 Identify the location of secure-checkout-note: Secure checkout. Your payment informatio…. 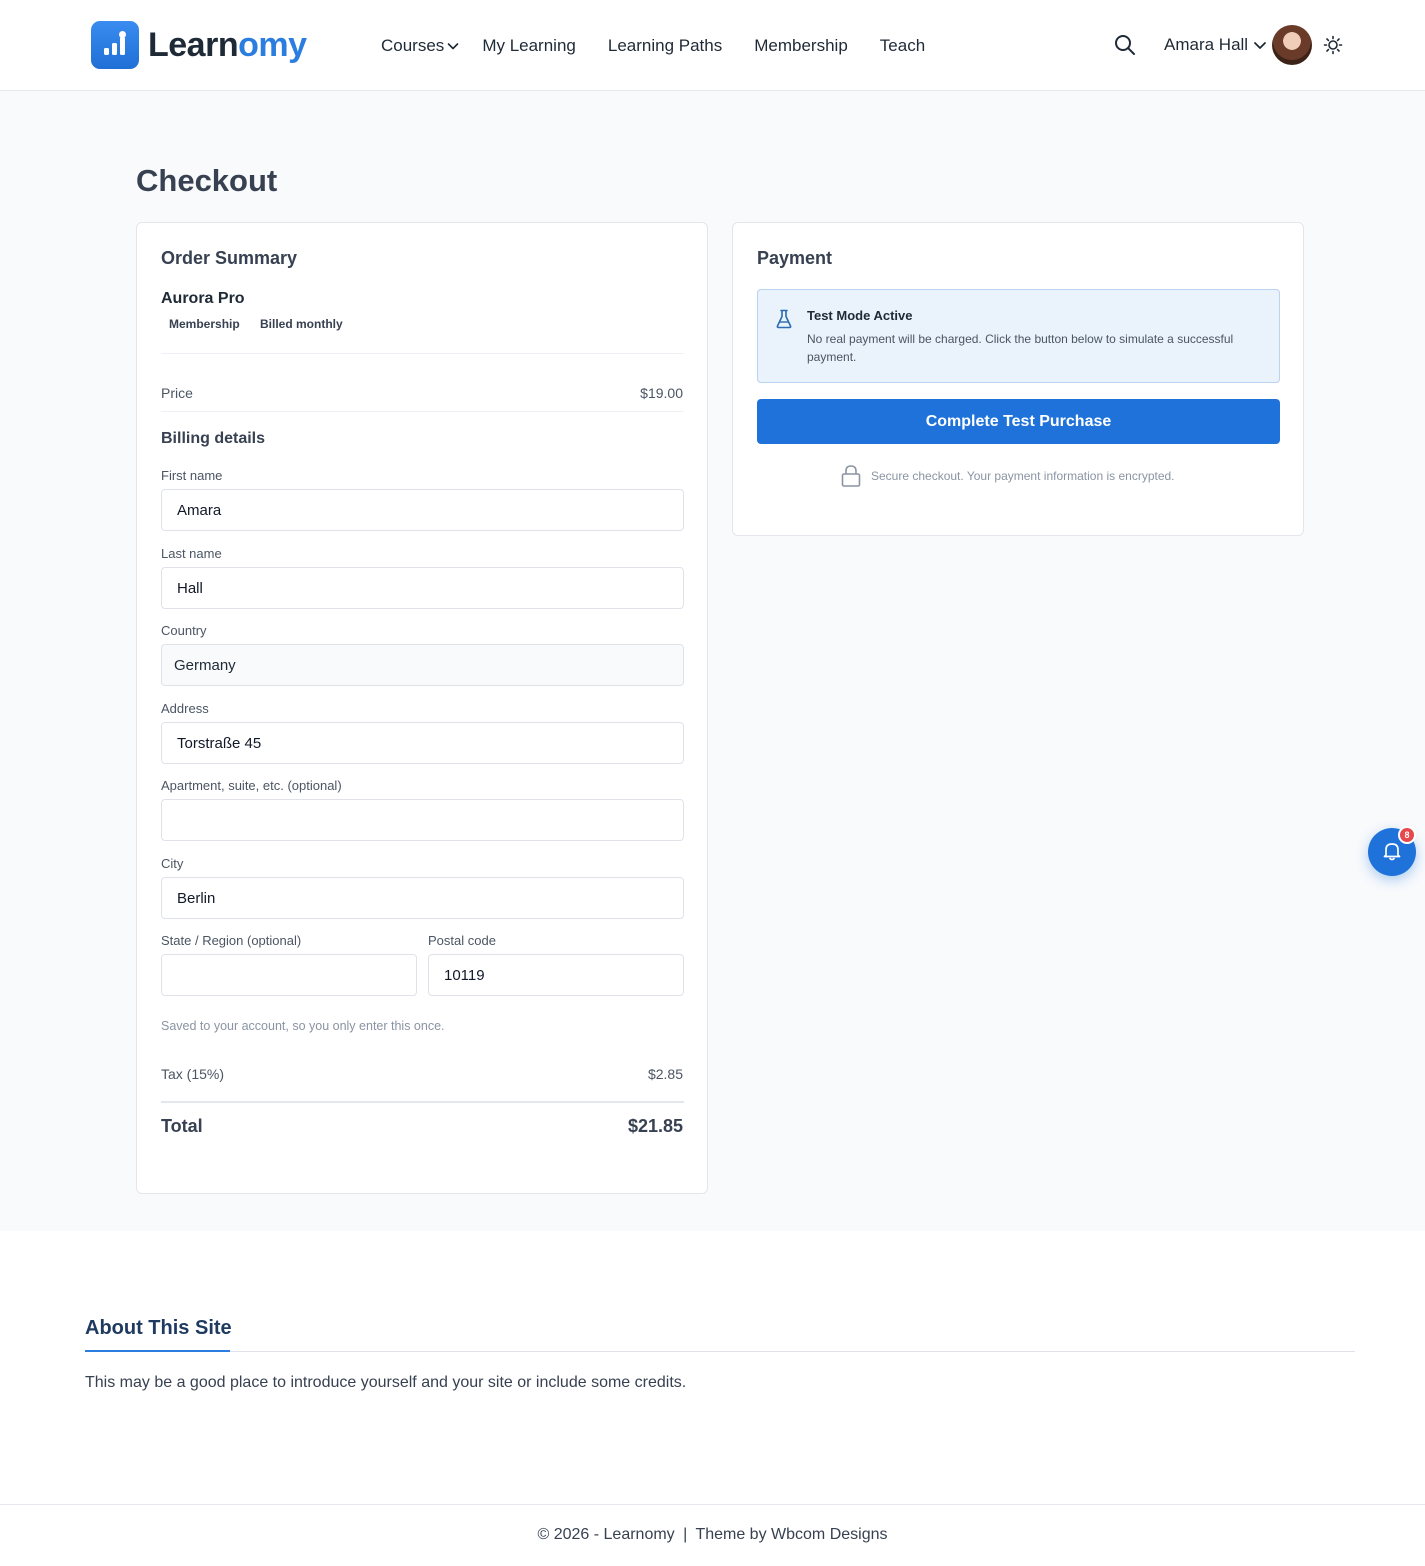
(1007, 476).